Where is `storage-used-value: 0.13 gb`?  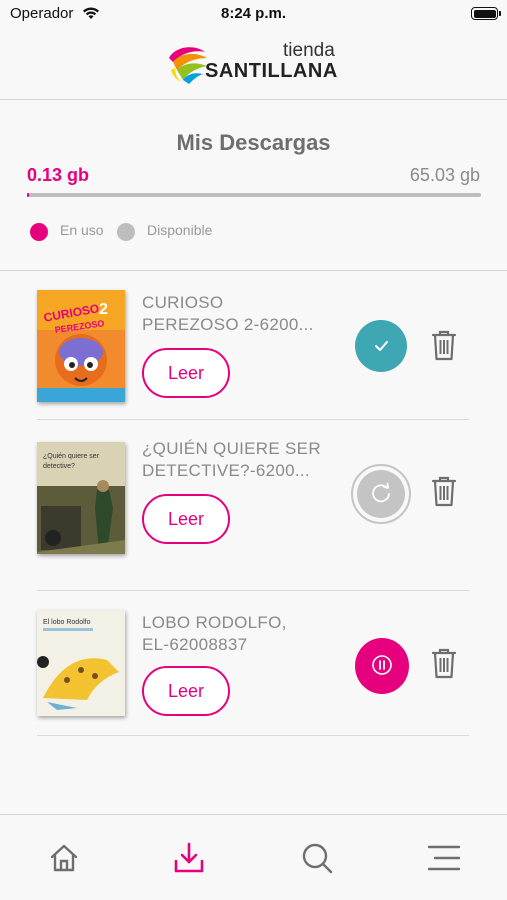
storage-used-value: 0.13 gb is located at coordinates (58, 175).